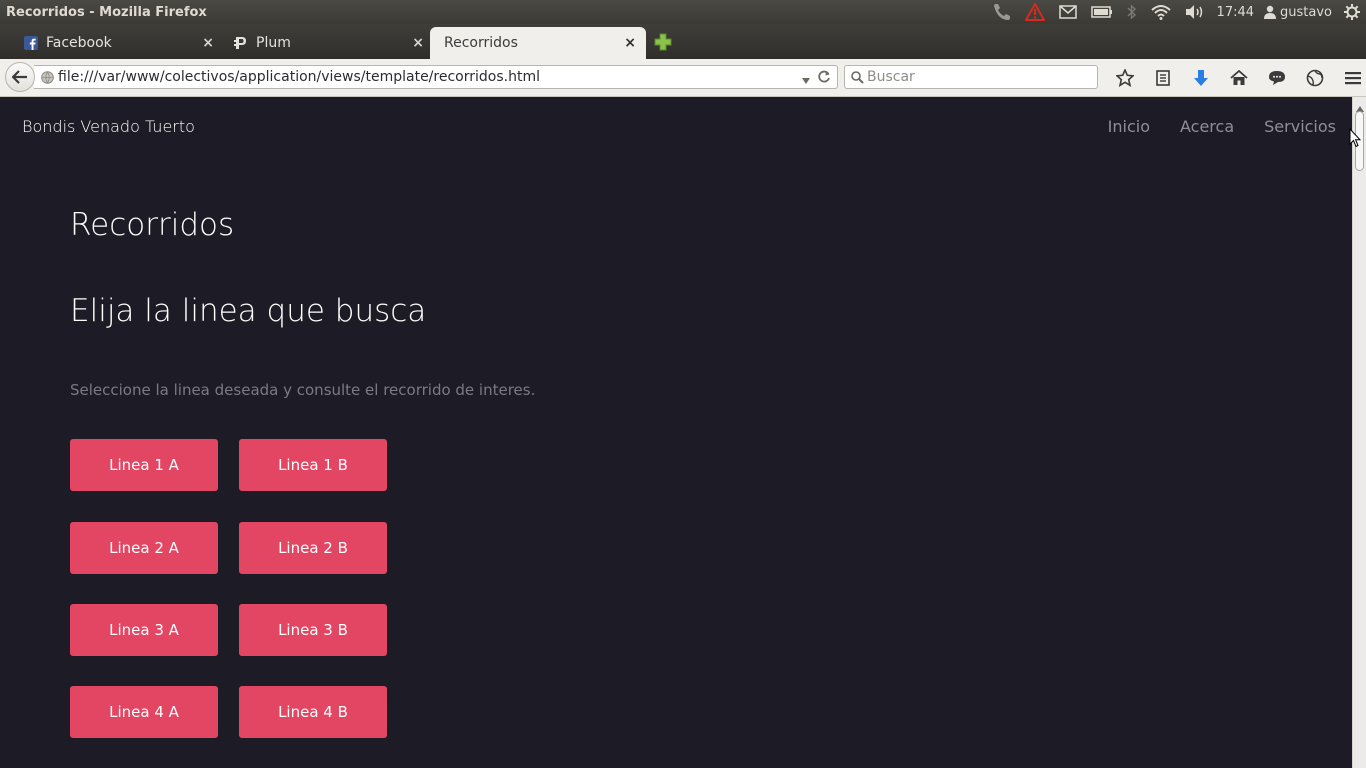 The width and height of the screenshot is (1366, 768). I want to click on search-icon, so click(857, 80).